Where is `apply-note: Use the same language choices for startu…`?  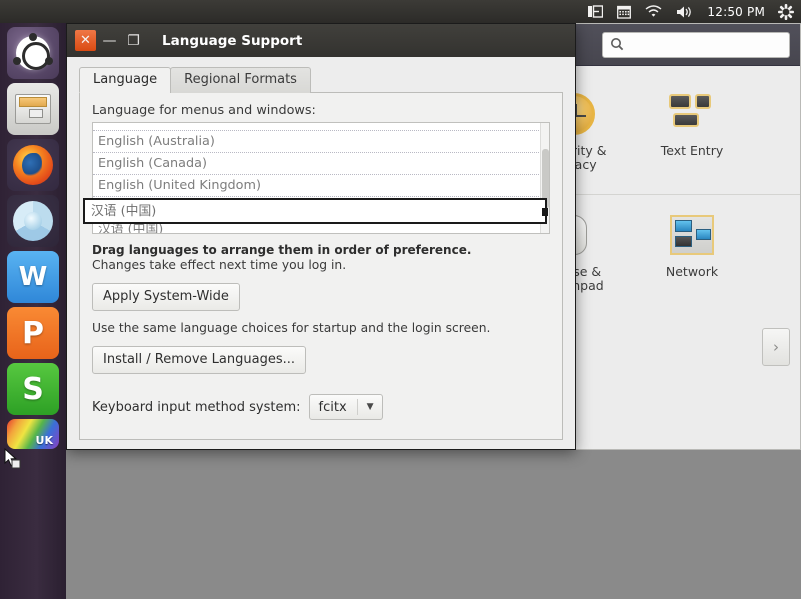
apply-note: Use the same language choices for startu… is located at coordinates (291, 328).